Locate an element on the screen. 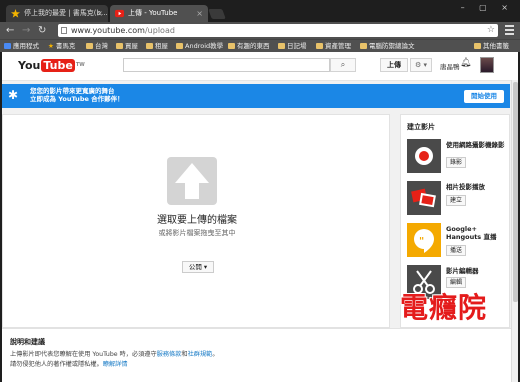  terms-link: 服務條款 is located at coordinates (169, 354).